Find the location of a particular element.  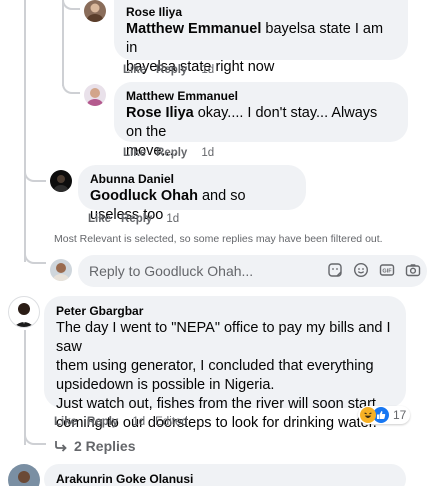

thread-curve-abunna is located at coordinates (35, 176).